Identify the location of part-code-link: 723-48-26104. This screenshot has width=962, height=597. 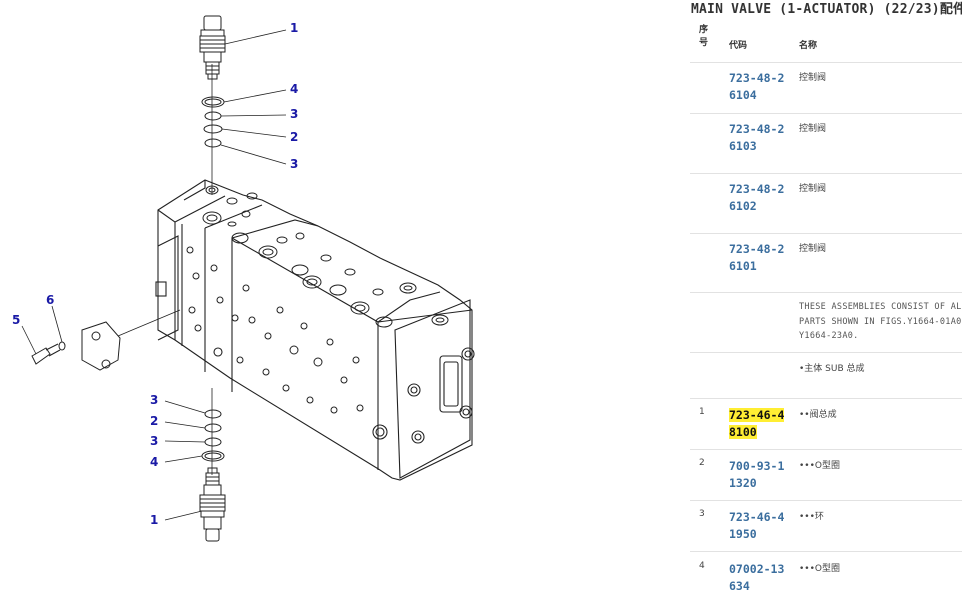
(759, 87).